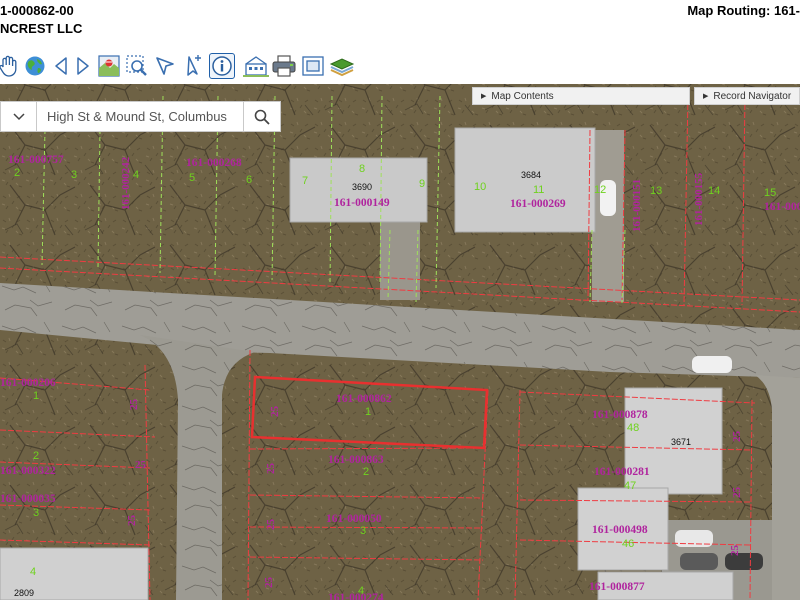 This screenshot has width=800, height=600. I want to click on chevron-down-icon, so click(18, 116).